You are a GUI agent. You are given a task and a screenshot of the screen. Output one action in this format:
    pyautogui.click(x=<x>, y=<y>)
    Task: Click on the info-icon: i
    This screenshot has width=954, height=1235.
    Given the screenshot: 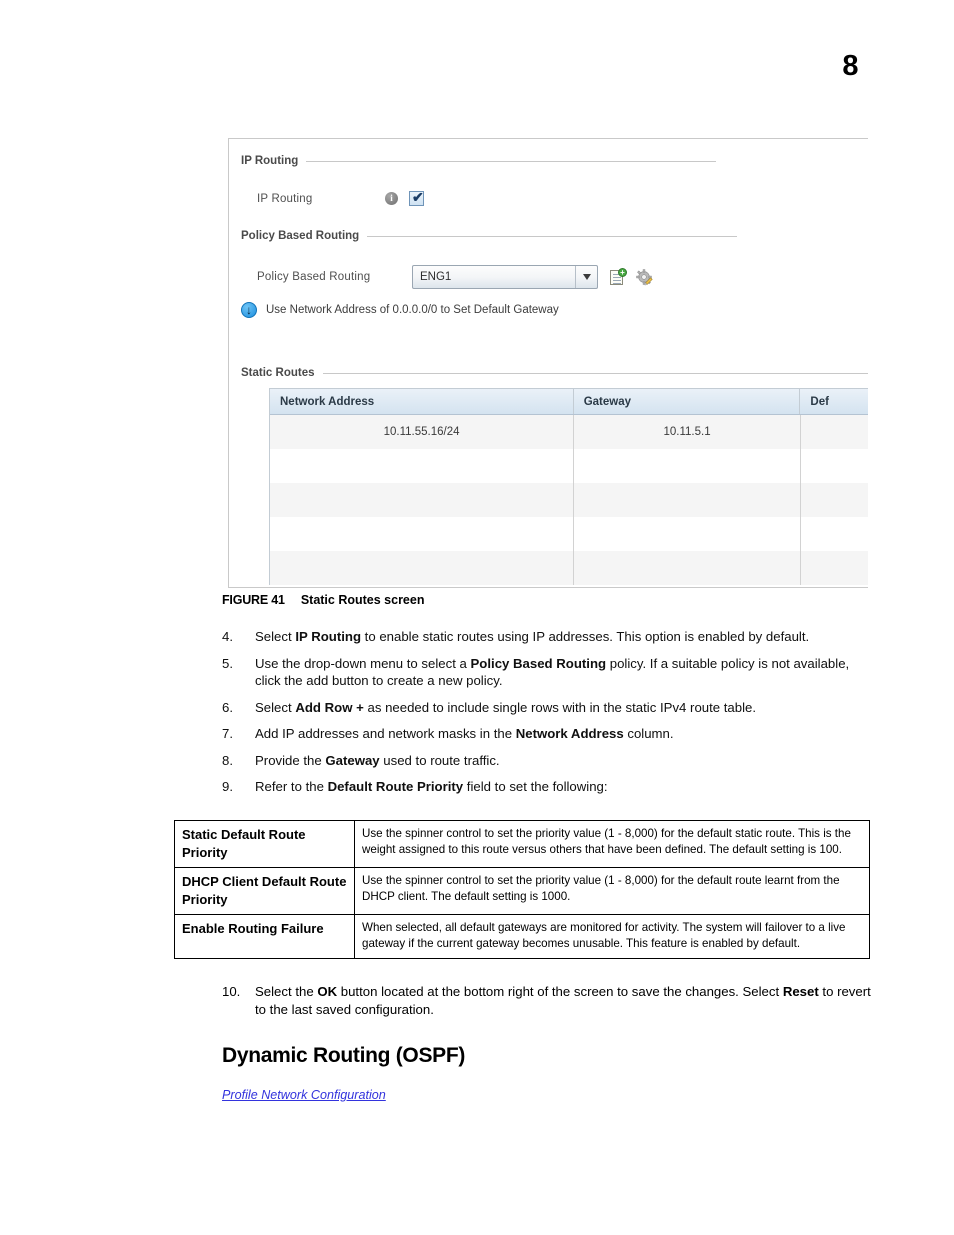 What is the action you would take?
    pyautogui.click(x=391, y=198)
    